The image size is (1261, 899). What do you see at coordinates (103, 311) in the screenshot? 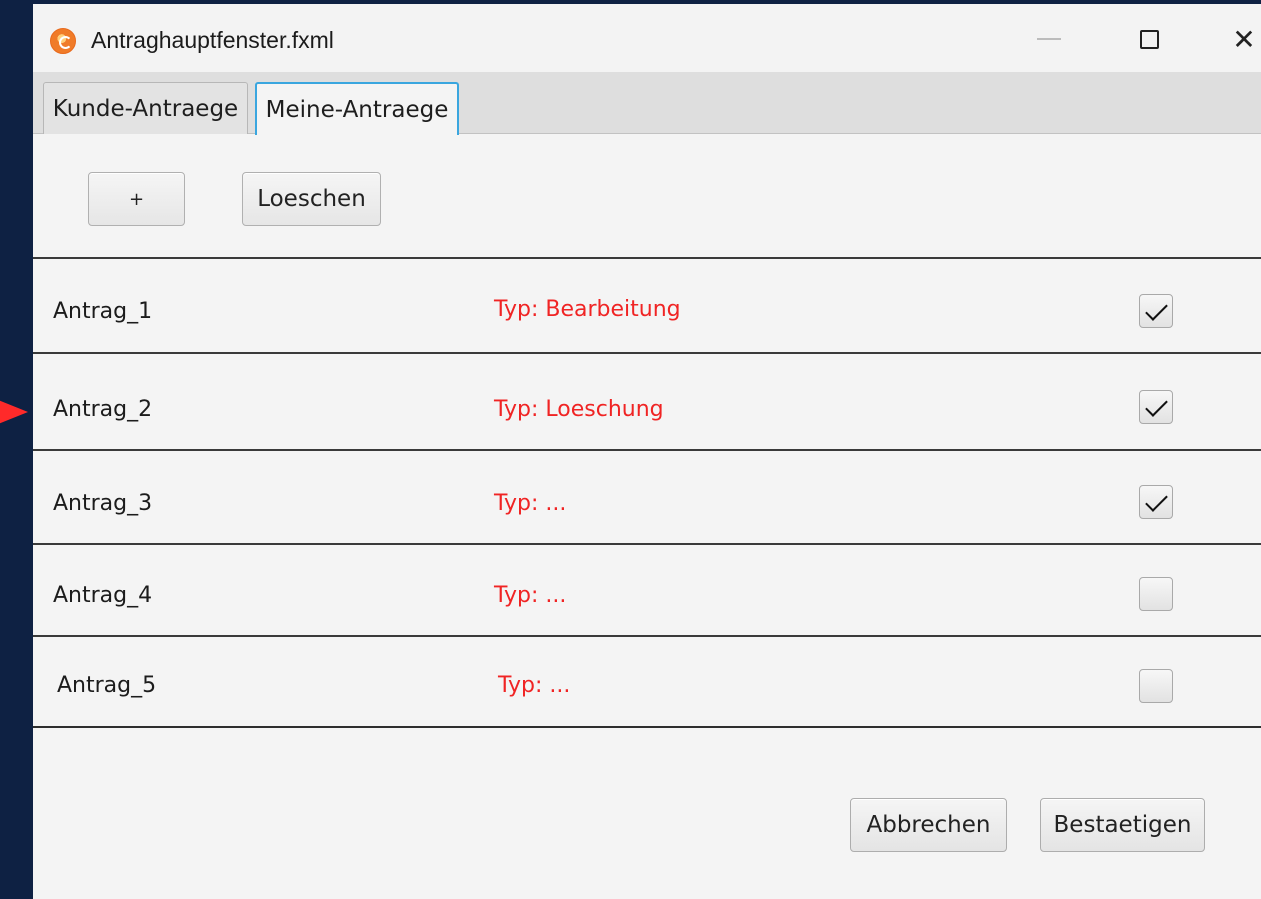
I see `item-name: Antrag_1` at bounding box center [103, 311].